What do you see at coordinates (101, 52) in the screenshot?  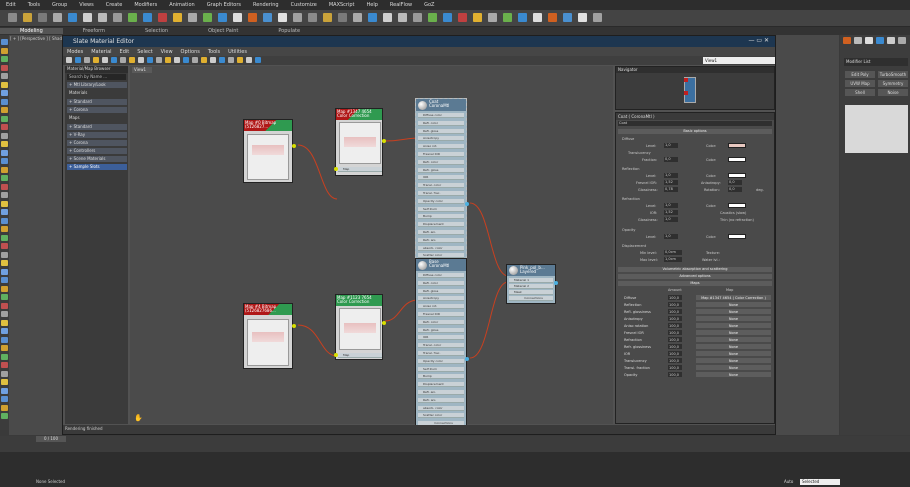 I see `sme-menu-material: Material` at bounding box center [101, 52].